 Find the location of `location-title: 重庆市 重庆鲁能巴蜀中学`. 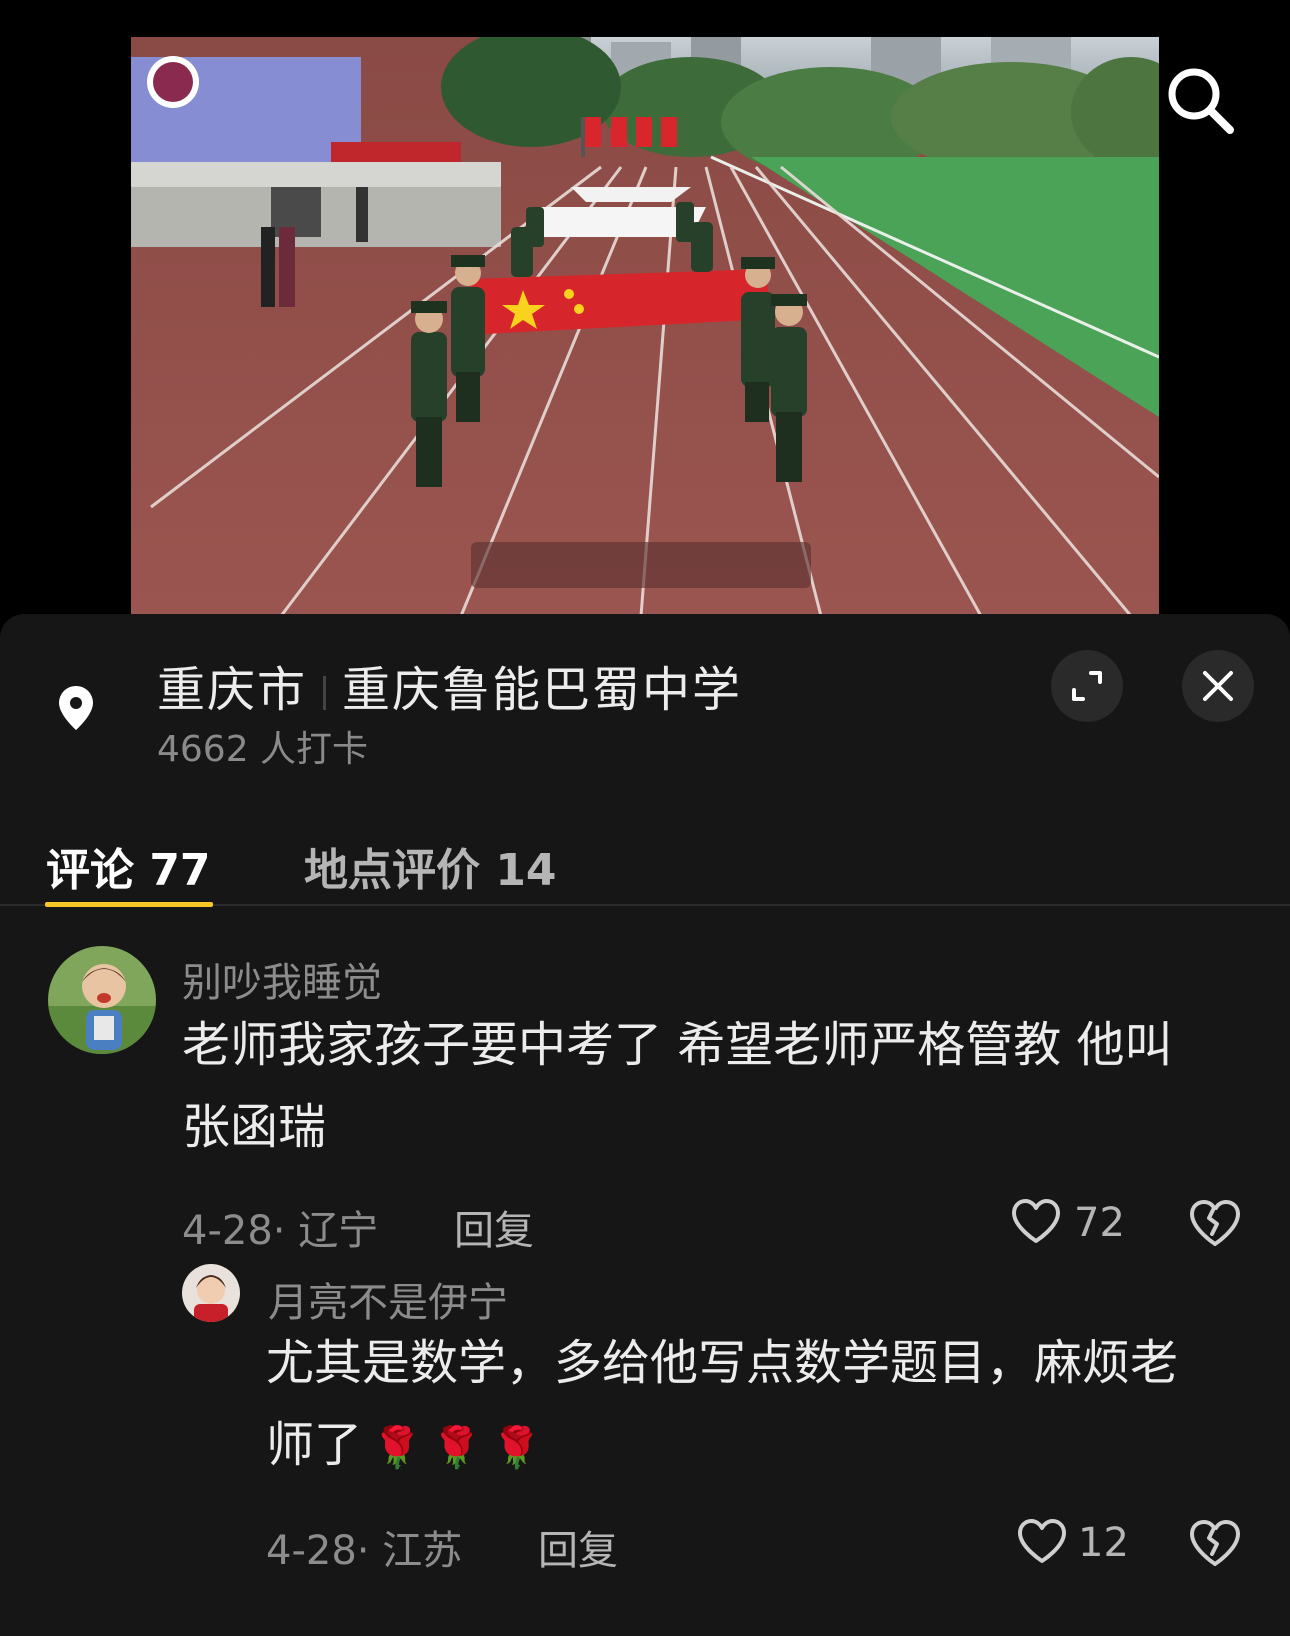

location-title: 重庆市 重庆鲁能巴蜀中学 is located at coordinates (449, 685).